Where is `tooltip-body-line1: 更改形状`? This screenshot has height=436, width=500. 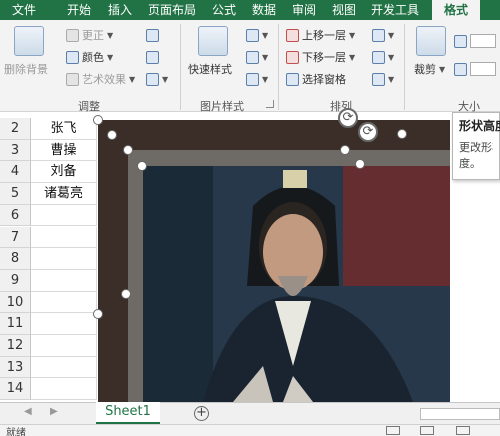
tooltip-body-line1: 更改形状 is located at coordinates (476, 147).